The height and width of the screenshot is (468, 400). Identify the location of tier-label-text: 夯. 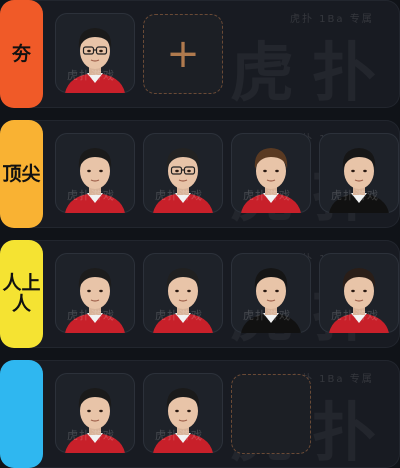
(21, 53).